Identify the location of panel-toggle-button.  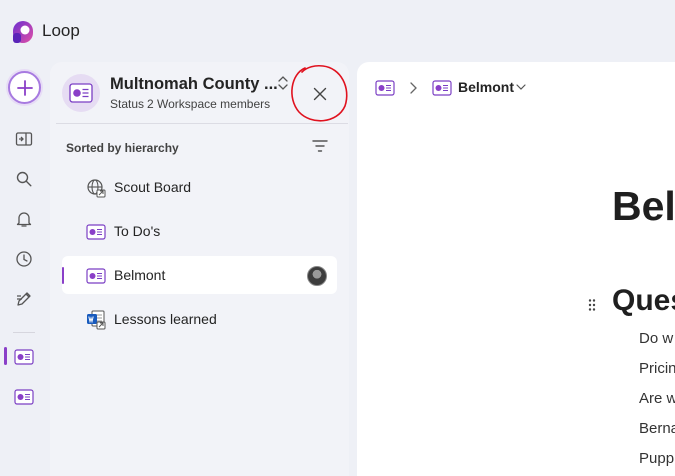
(24, 139).